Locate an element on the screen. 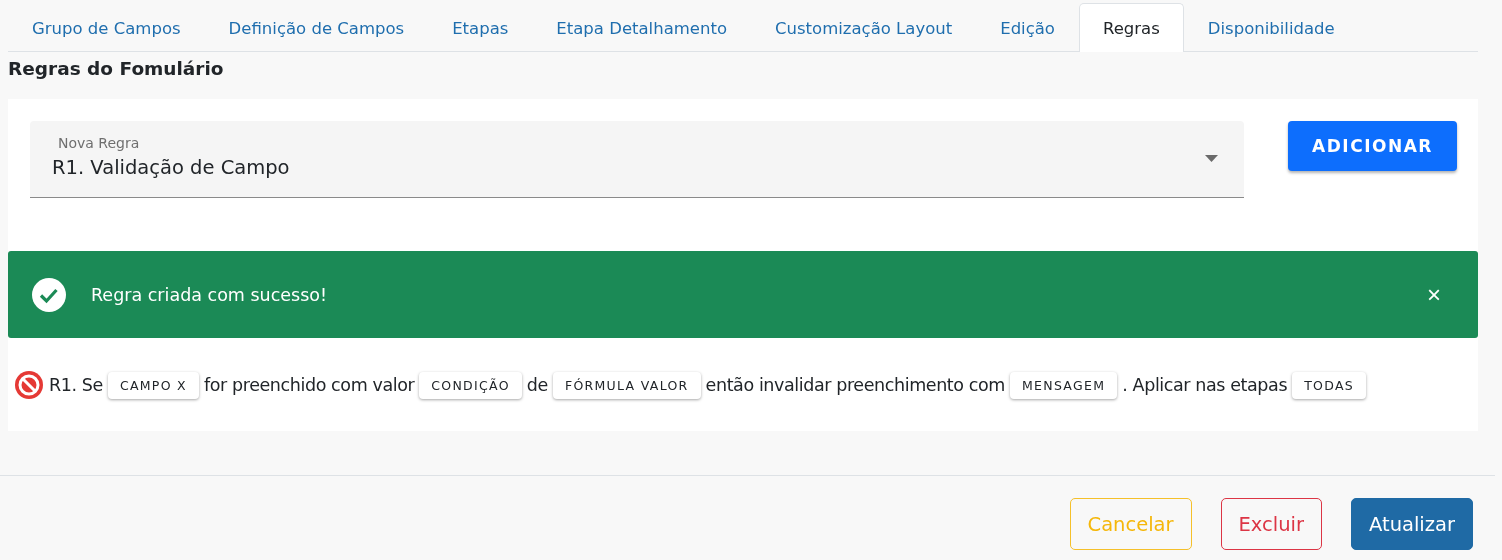 This screenshot has width=1502, height=560. section-title: Regras do Fomulário is located at coordinates (116, 69).